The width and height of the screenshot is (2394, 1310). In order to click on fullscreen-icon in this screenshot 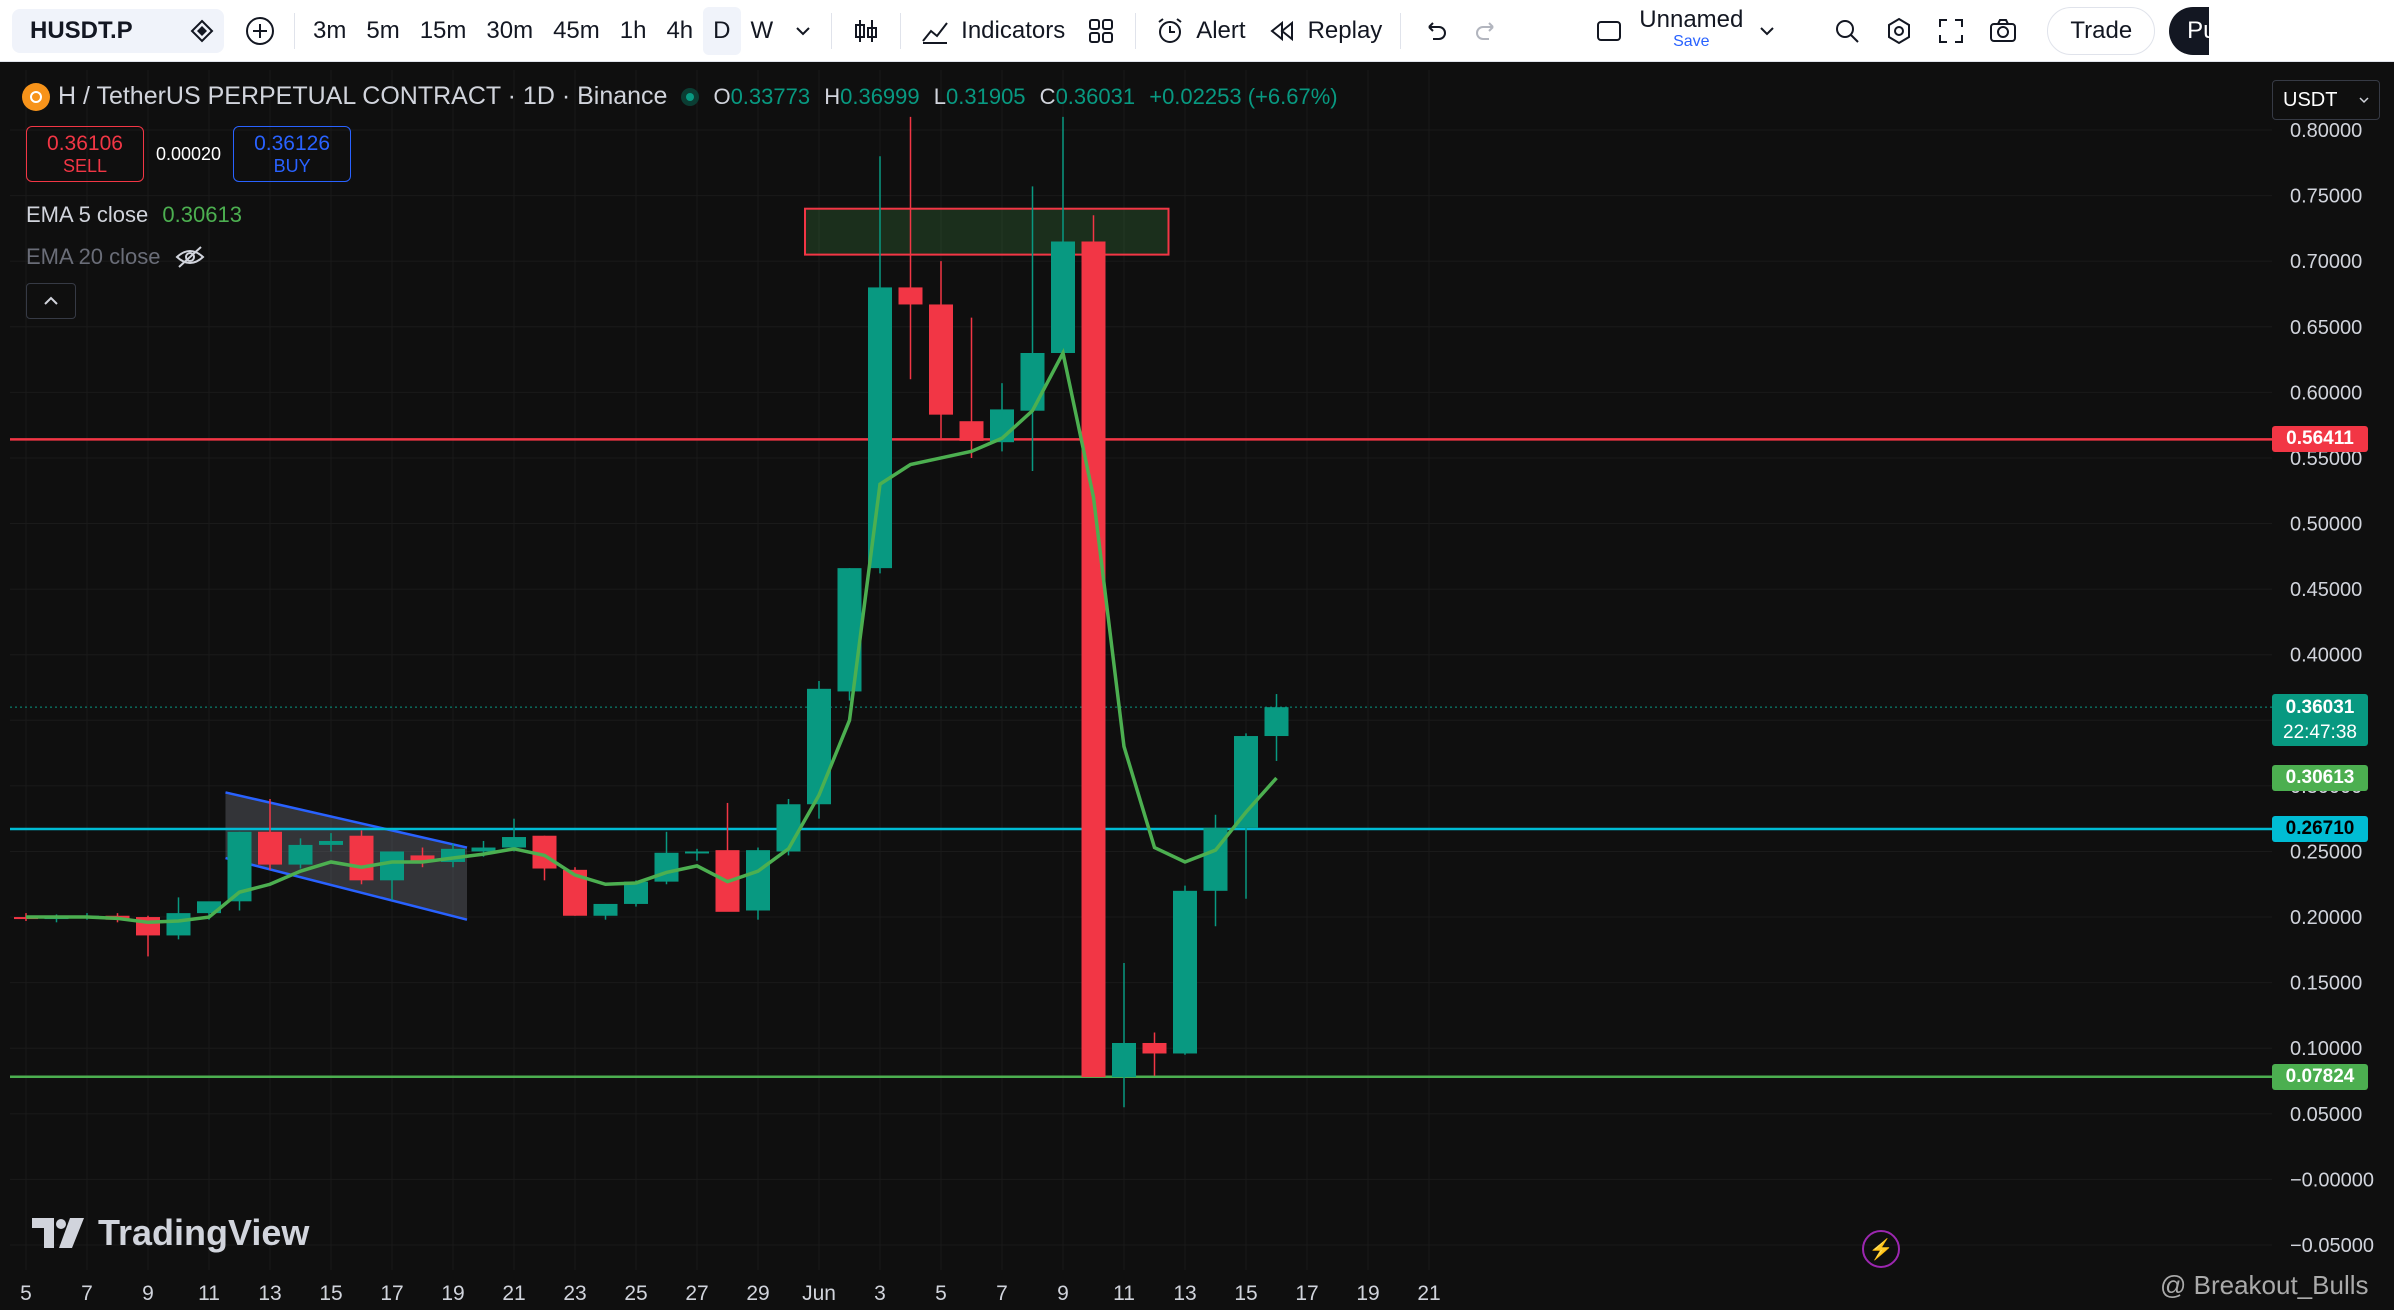, I will do `click(1951, 30)`.